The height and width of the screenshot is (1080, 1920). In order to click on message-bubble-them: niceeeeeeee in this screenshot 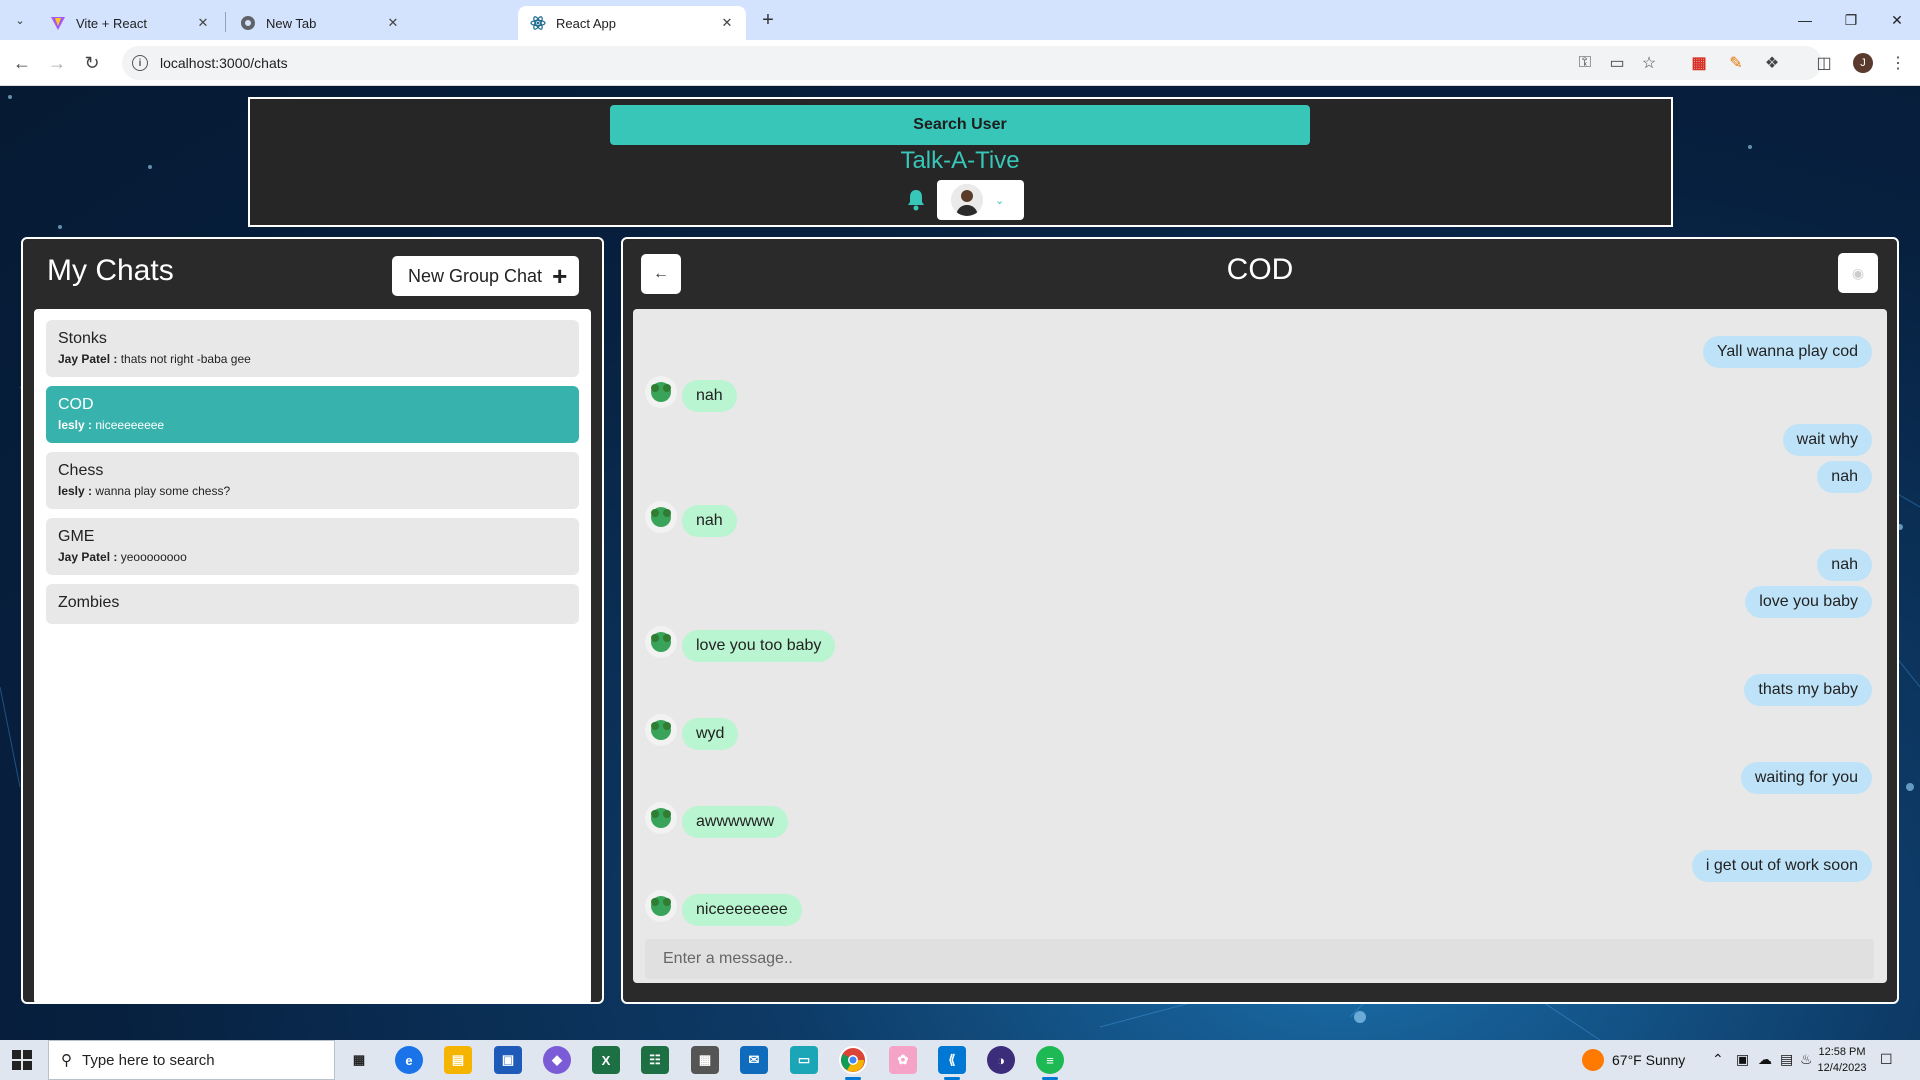, I will do `click(742, 910)`.